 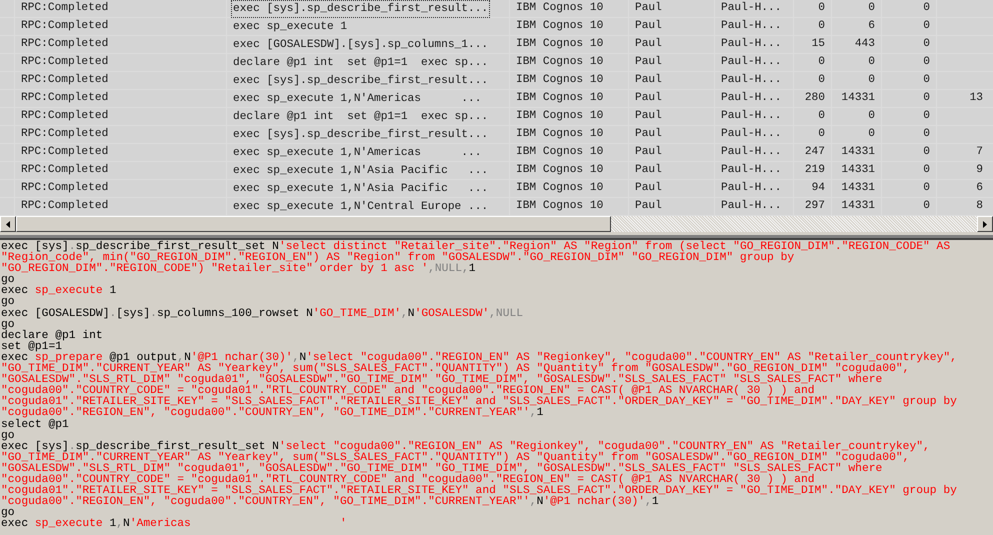 I want to click on sql-line: exec [sys].sp_describe_first_result_set N'select "coguda00"."REGION_EN" AS "Regionkey", "coguda00"."COUNTRY_EN" AS "Retailer_countrykey",, so click(x=465, y=447).